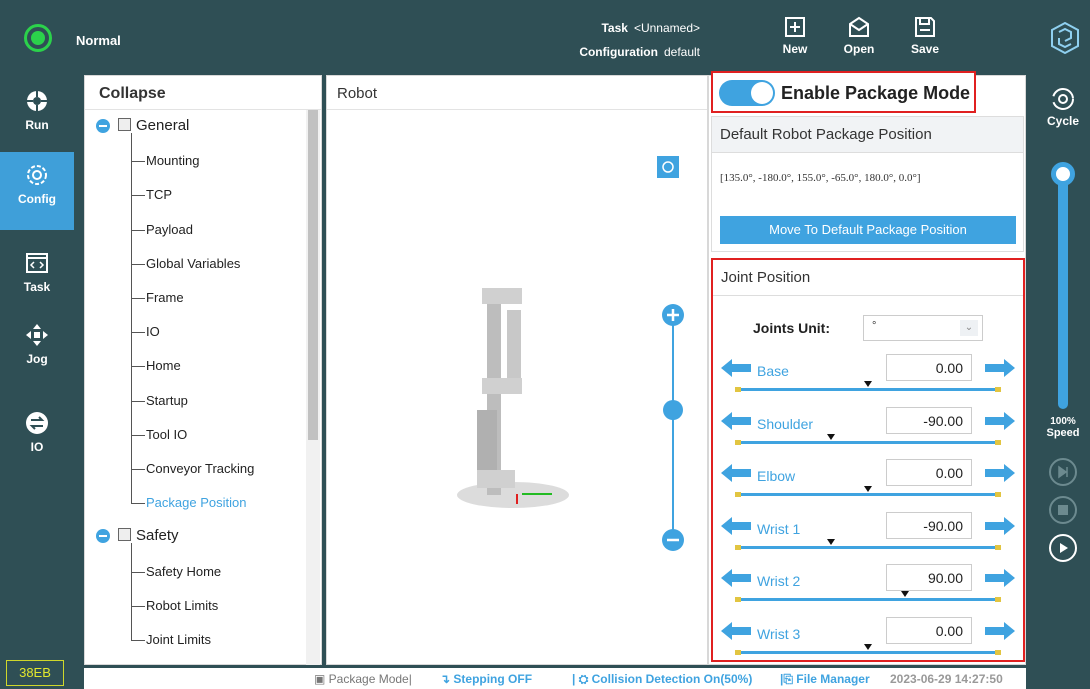 This screenshot has height=689, width=1090. I want to click on status-indicator-icon, so click(38, 38).